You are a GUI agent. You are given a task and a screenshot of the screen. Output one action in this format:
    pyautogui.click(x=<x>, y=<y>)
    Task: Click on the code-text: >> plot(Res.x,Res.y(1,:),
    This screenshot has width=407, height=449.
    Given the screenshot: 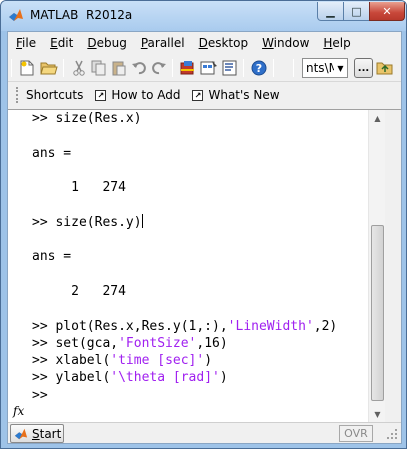 What is the action you would take?
    pyautogui.click(x=130, y=326)
    